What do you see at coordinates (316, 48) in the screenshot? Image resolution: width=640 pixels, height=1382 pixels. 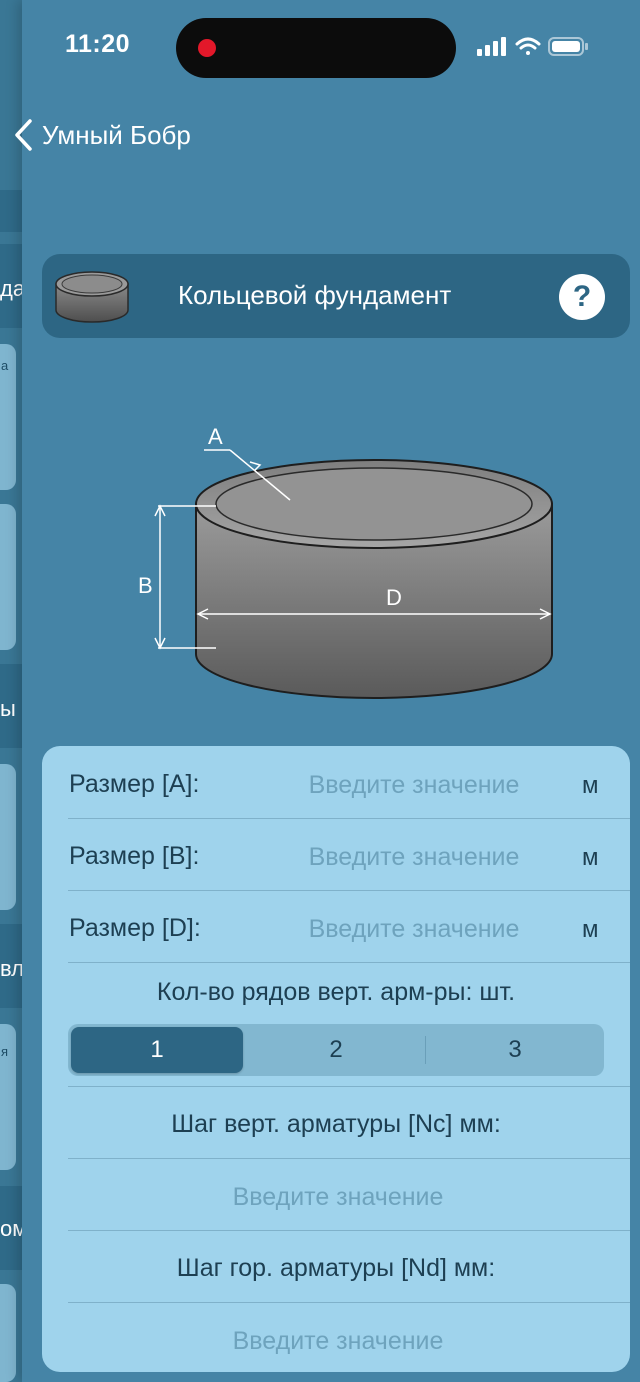 I see `dynamic-island` at bounding box center [316, 48].